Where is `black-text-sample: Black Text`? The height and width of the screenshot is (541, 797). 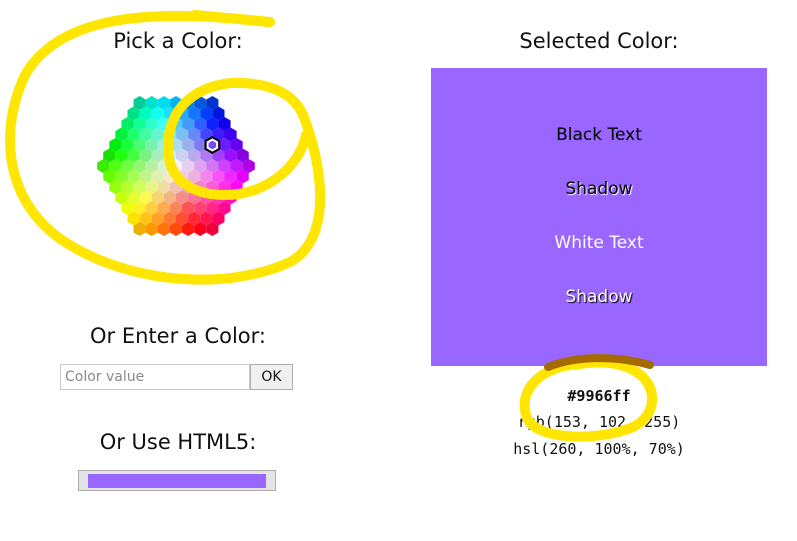 black-text-sample: Black Text is located at coordinates (599, 135).